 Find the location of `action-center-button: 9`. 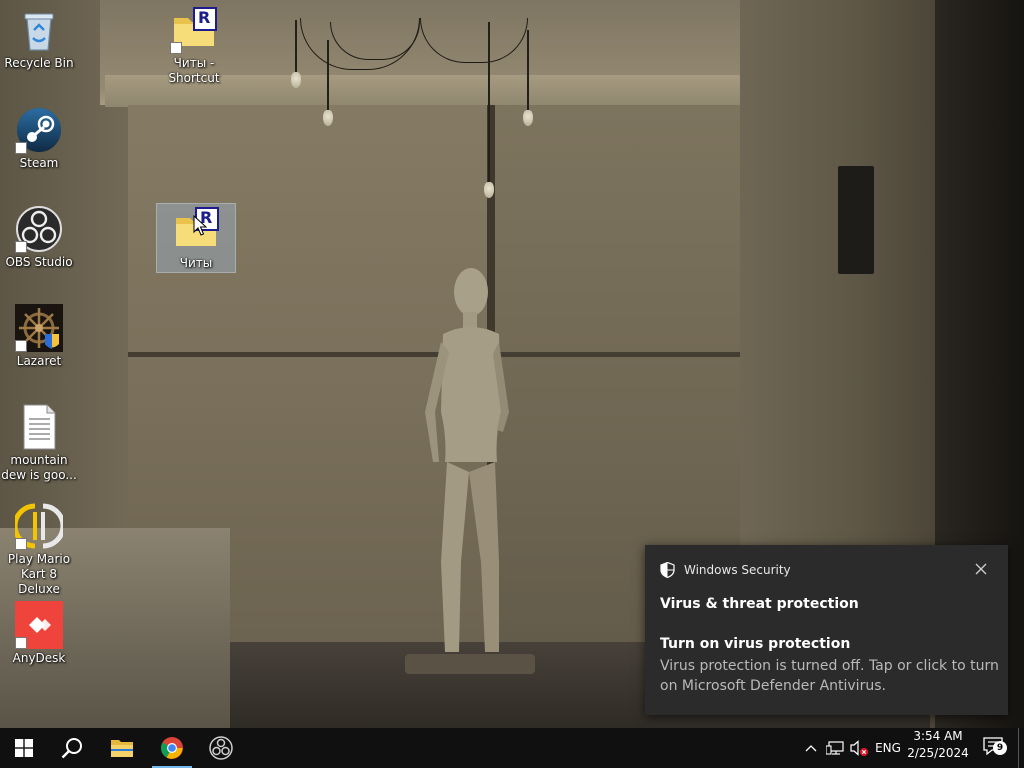

action-center-button: 9 is located at coordinates (994, 748).